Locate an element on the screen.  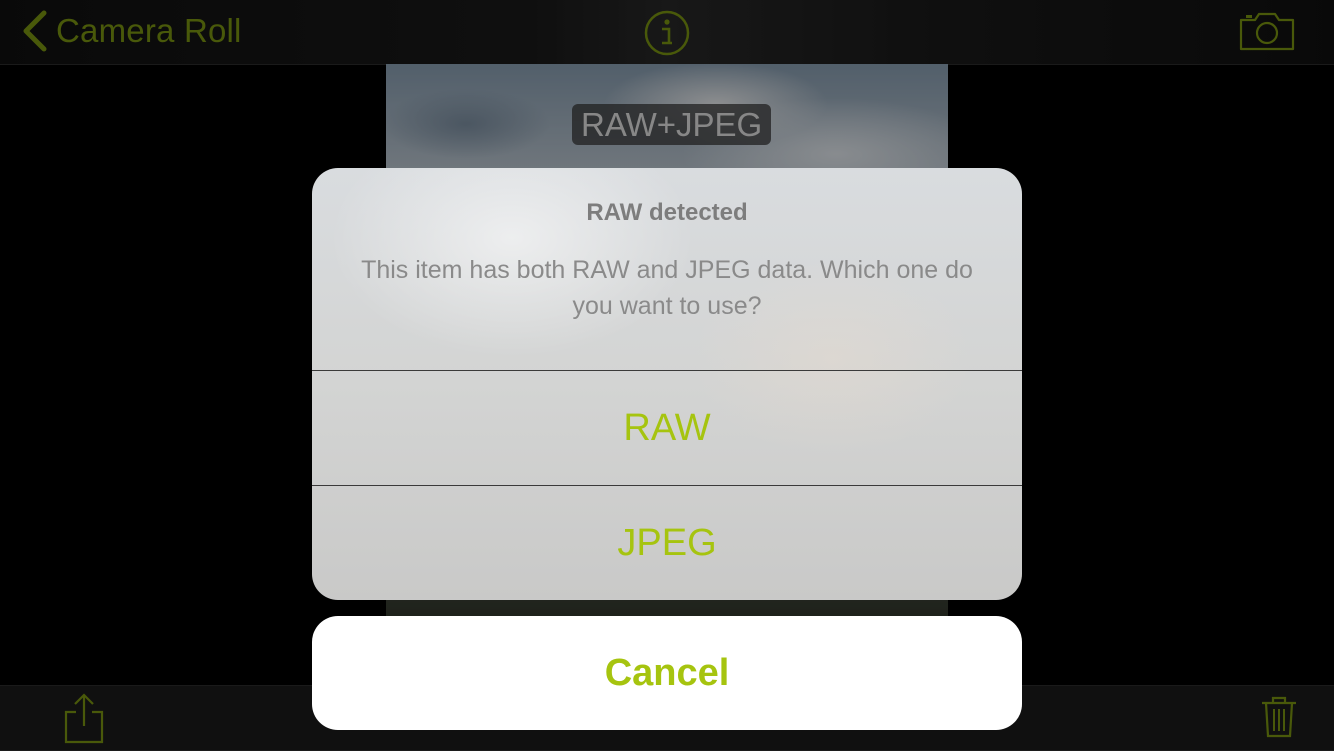
dialog-title: RAW detected is located at coordinates (667, 212).